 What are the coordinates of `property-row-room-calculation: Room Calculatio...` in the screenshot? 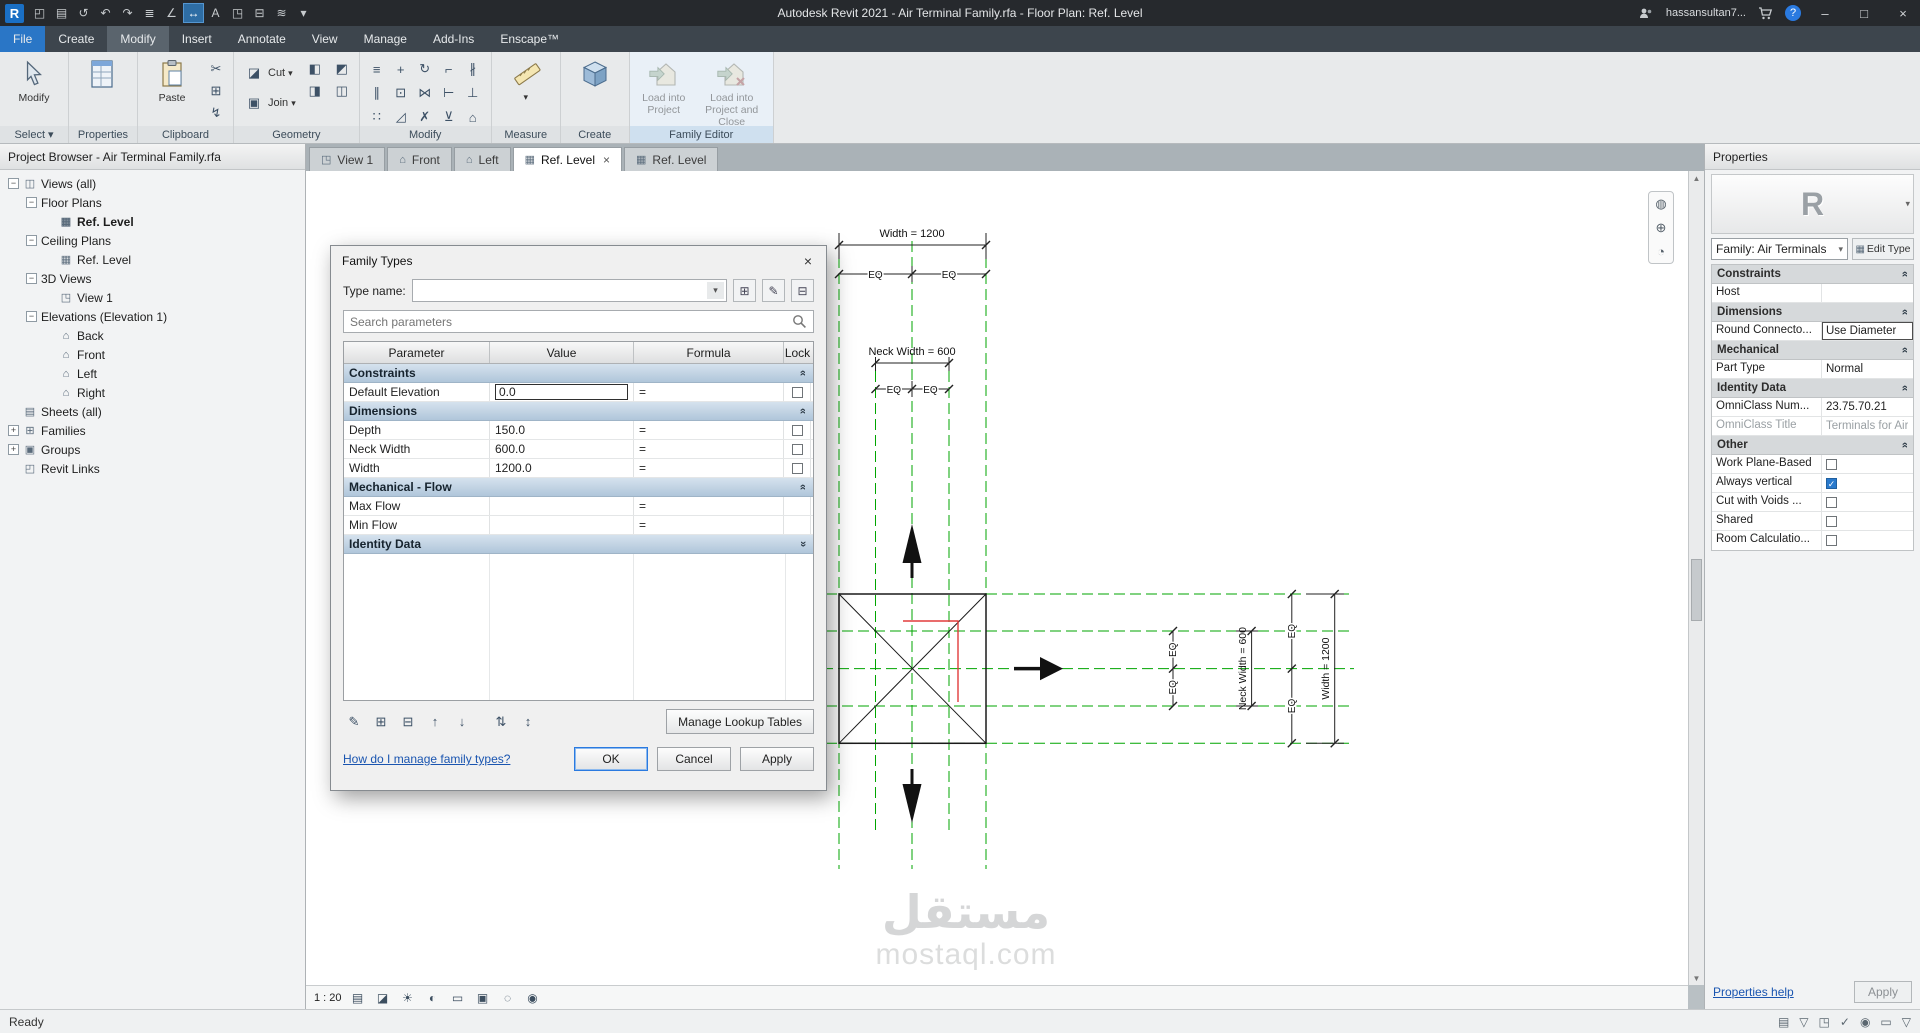 It's located at (1812, 540).